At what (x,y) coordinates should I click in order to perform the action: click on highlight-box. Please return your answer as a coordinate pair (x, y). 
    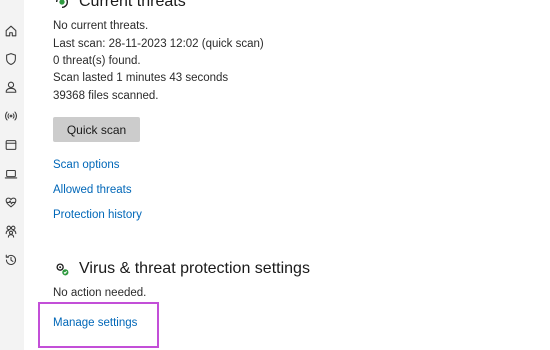
    Looking at the image, I should click on (98, 325).